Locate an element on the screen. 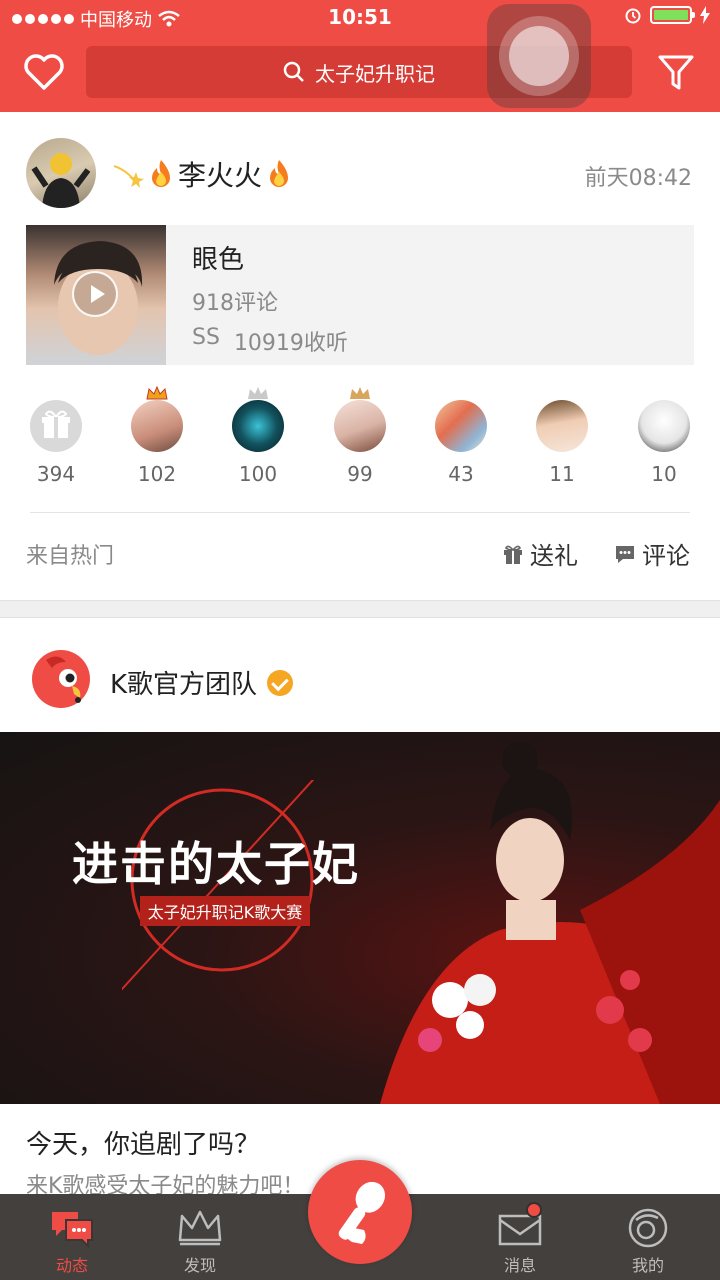 Image resolution: width=720 pixels, height=1280 pixels. tab-me: 我的 is located at coordinates (648, 1238).